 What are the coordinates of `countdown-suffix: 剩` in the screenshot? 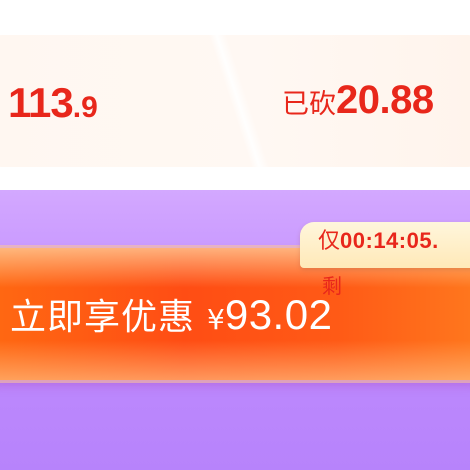 It's located at (332, 286).